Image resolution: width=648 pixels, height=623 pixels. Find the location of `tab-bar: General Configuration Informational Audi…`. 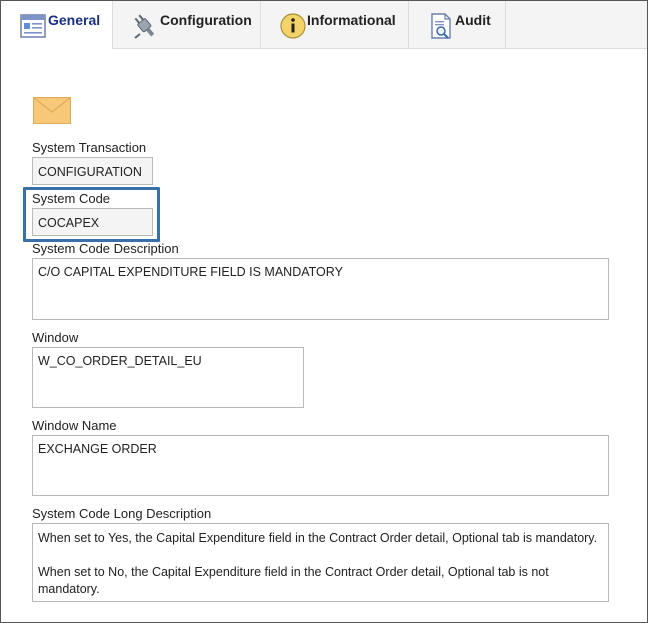

tab-bar: General Configuration Informational Audi… is located at coordinates (324, 25).